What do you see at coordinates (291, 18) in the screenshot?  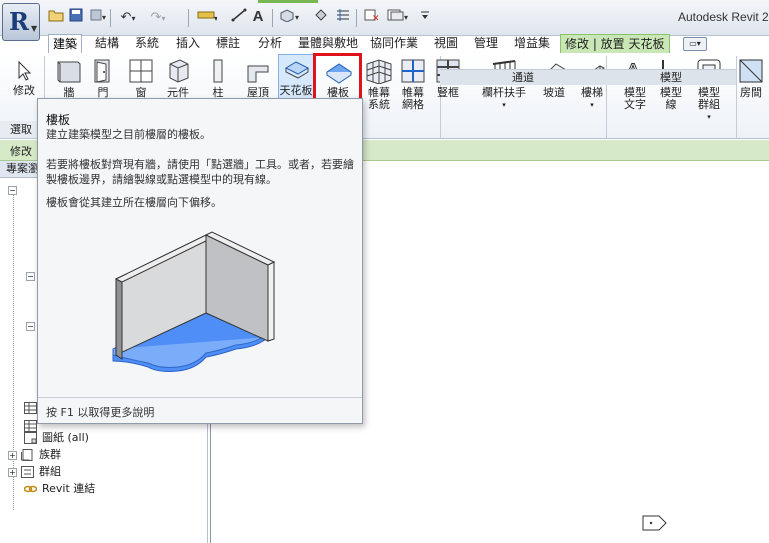 I see `3d-view-icon: ▾` at bounding box center [291, 18].